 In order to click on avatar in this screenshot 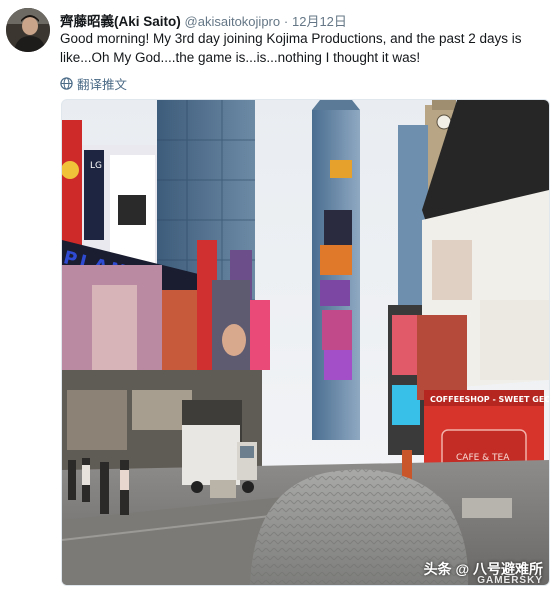, I will do `click(28, 30)`.